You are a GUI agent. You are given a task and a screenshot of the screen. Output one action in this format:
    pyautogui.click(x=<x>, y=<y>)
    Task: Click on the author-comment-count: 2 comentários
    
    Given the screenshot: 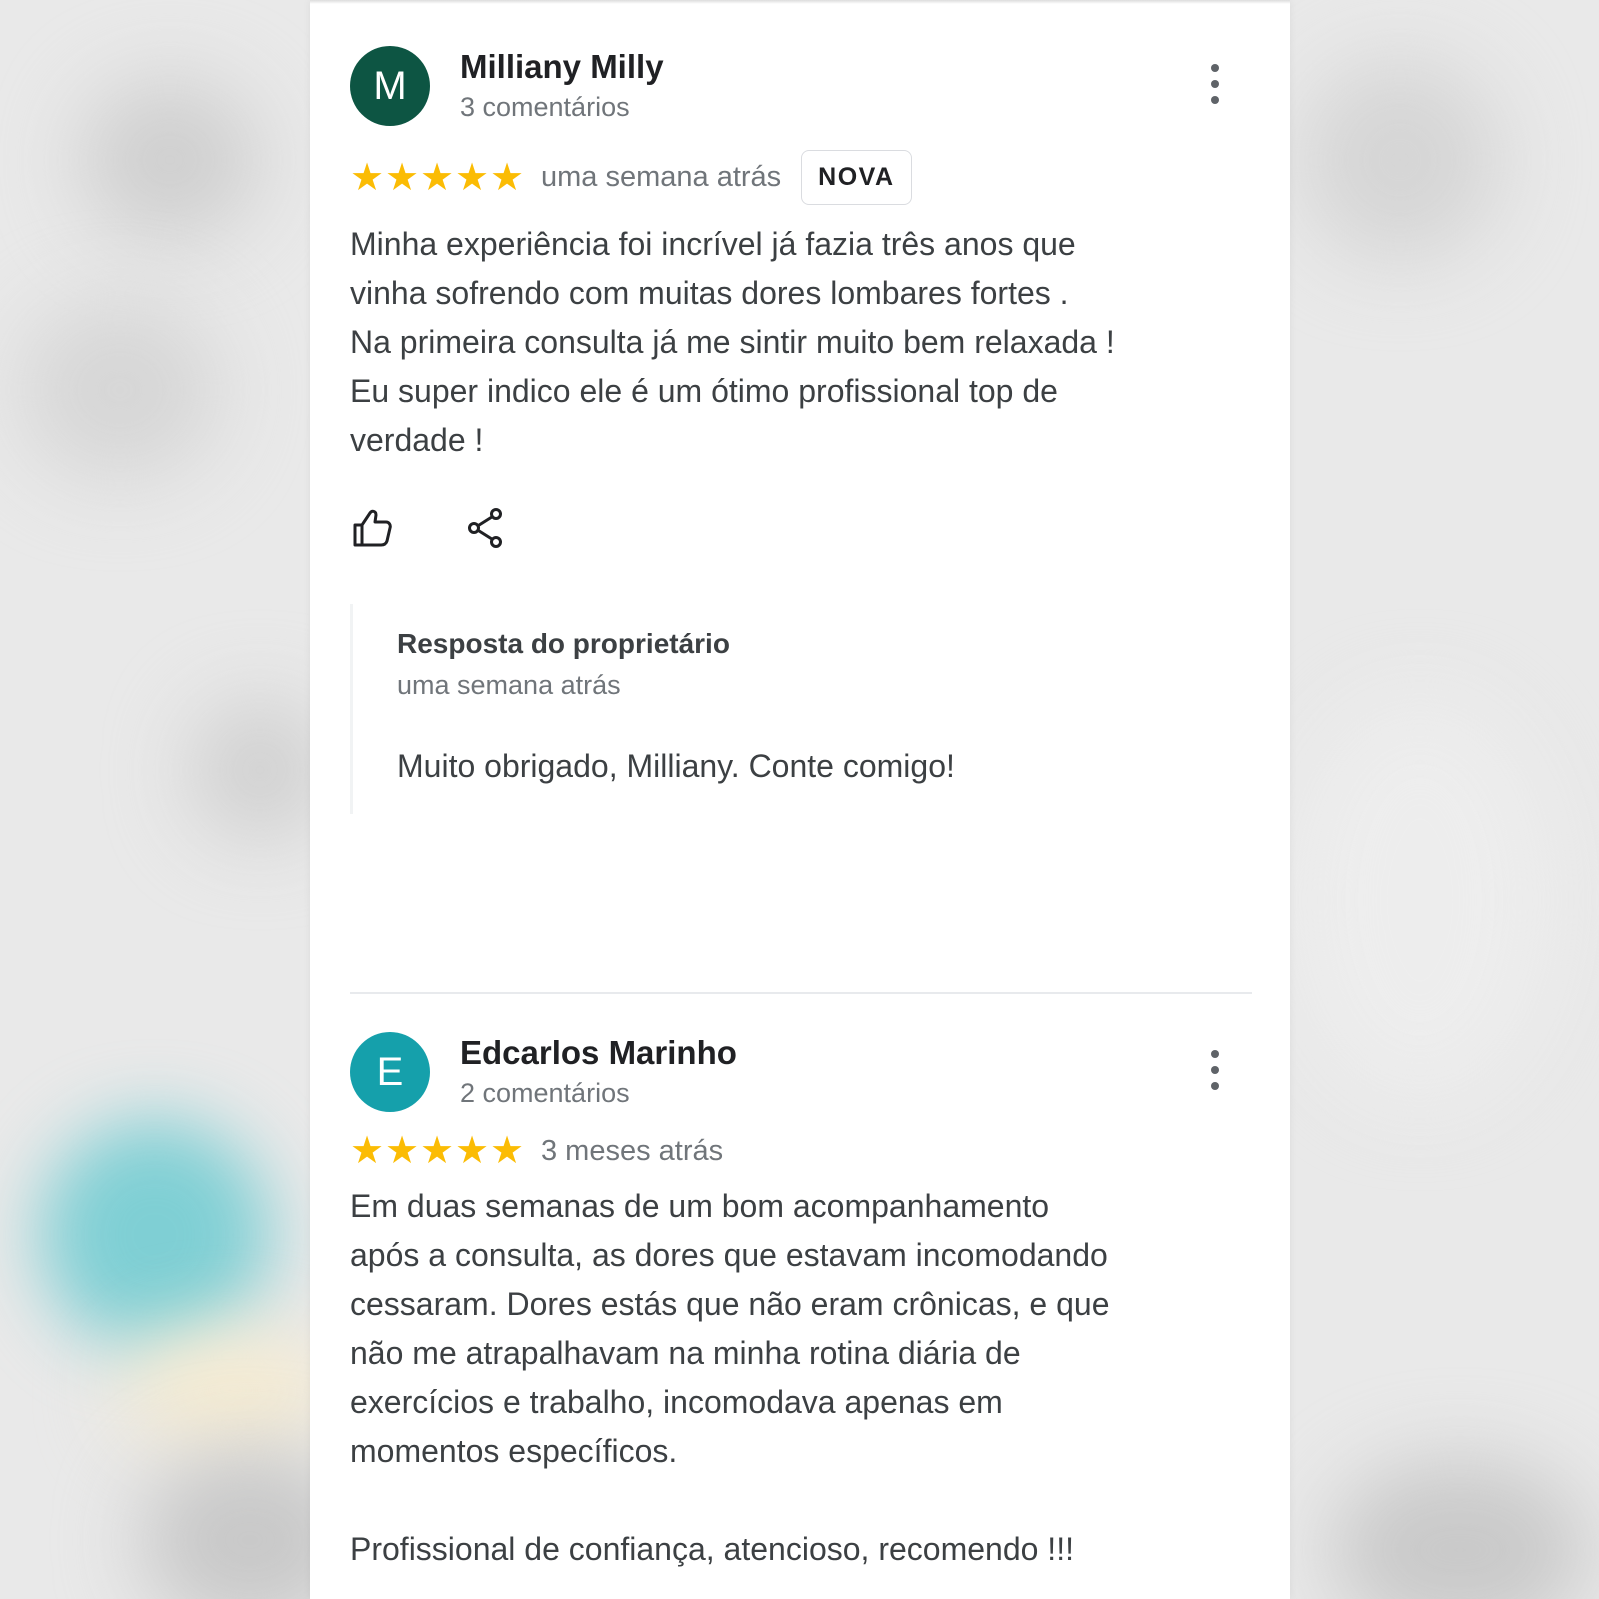 What is the action you would take?
    pyautogui.click(x=545, y=1093)
    